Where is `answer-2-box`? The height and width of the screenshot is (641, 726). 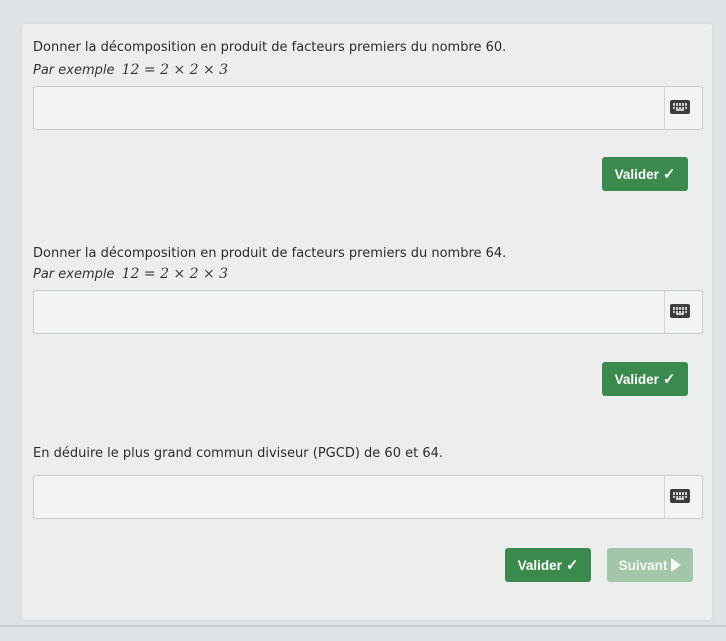 answer-2-box is located at coordinates (368, 312).